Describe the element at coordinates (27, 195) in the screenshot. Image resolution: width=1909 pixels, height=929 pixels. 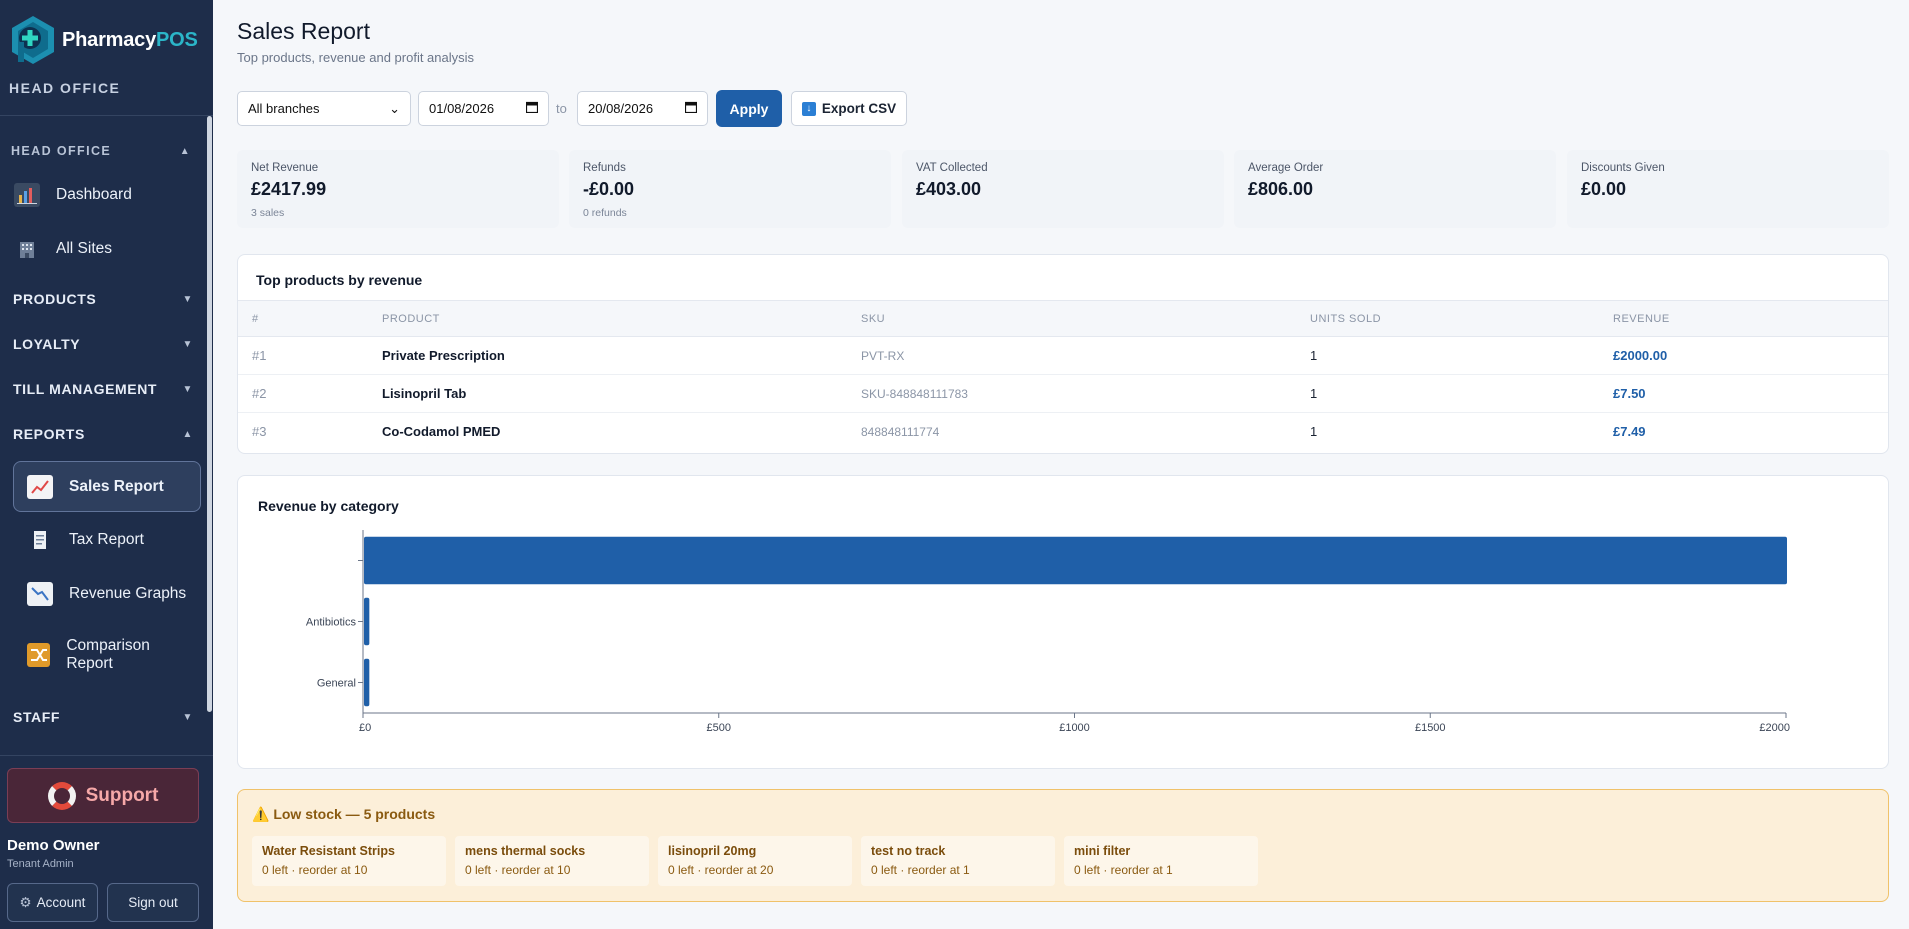
I see `bar-chart-icon` at that location.